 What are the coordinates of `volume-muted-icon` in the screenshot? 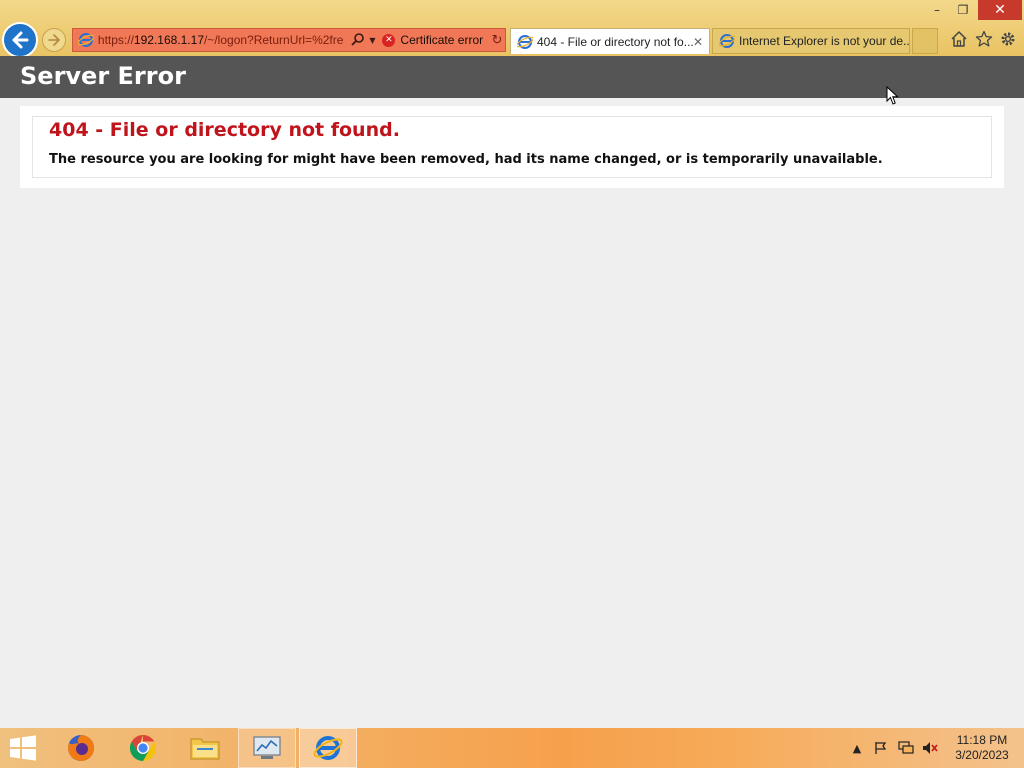 It's located at (930, 748).